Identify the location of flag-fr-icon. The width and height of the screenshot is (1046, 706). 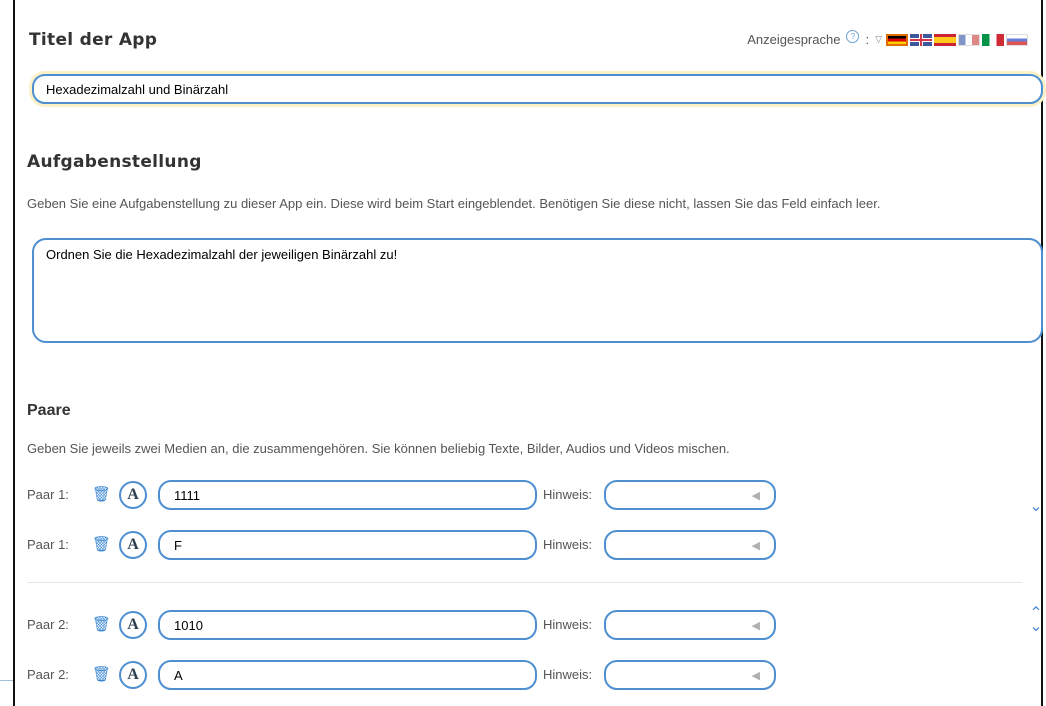
(969, 39).